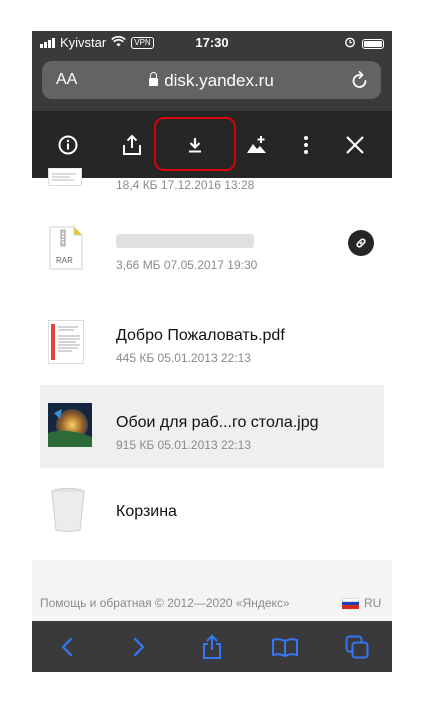 Image resolution: width=424 pixels, height=703 pixels. Describe the element at coordinates (68, 510) in the screenshot. I see `trash-icon` at that location.